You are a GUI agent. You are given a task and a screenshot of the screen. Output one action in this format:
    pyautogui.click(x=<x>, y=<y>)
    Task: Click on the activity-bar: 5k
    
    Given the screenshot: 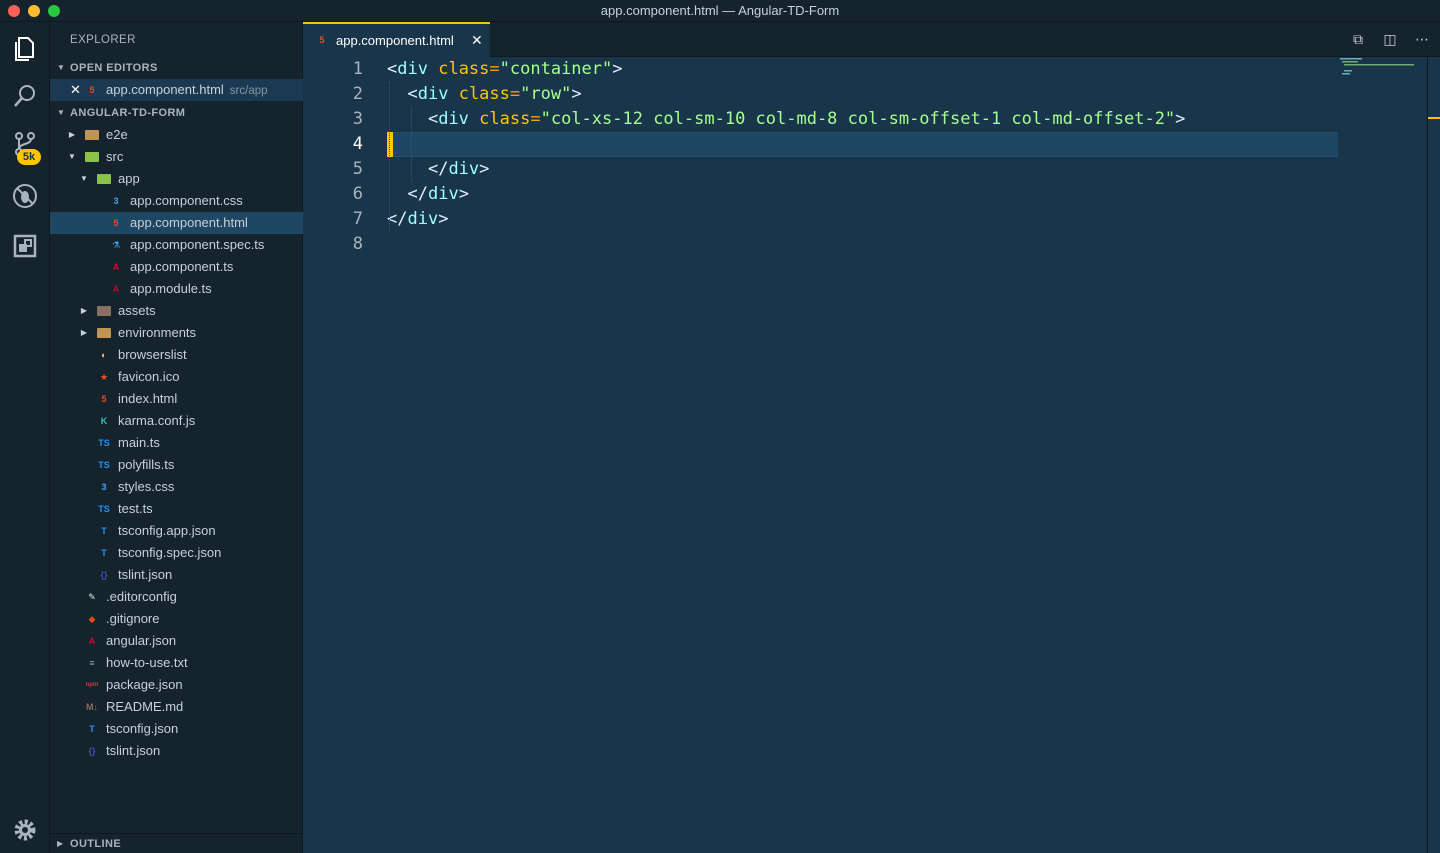 What is the action you would take?
    pyautogui.click(x=25, y=437)
    